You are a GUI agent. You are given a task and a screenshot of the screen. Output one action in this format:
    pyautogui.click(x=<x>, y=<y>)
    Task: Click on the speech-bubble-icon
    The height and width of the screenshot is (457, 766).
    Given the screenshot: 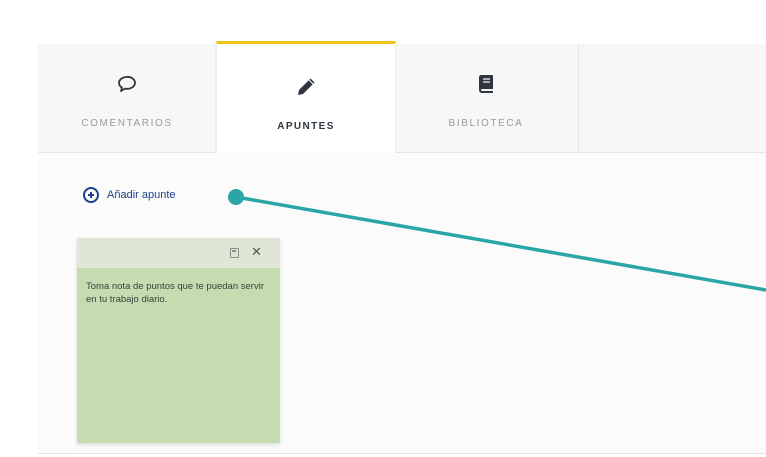 What is the action you would take?
    pyautogui.click(x=127, y=83)
    